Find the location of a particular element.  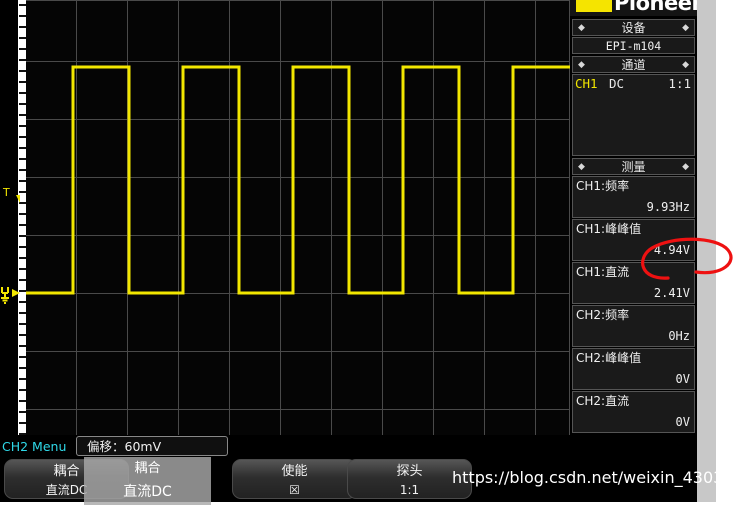

section-header-channel: ◆ 通道 ◆ is located at coordinates (633, 64).